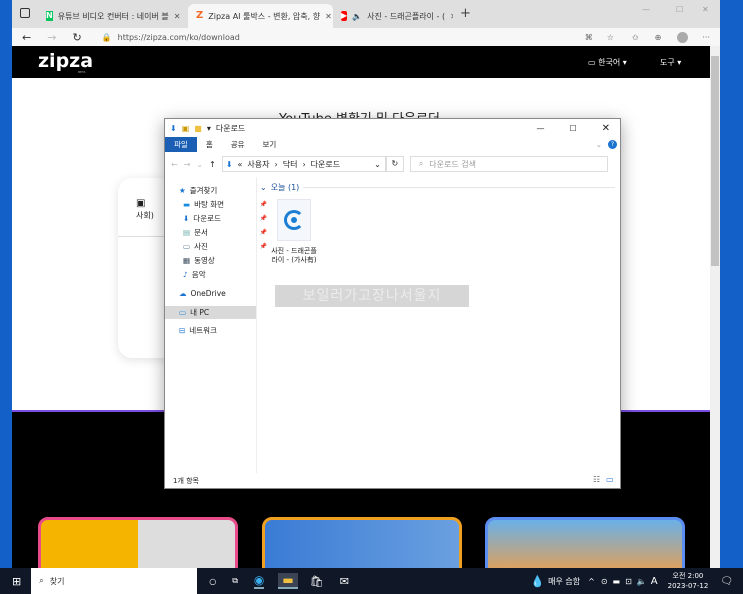  Describe the element at coordinates (589, 37) in the screenshot. I see `reader-icon: ⌘` at that location.